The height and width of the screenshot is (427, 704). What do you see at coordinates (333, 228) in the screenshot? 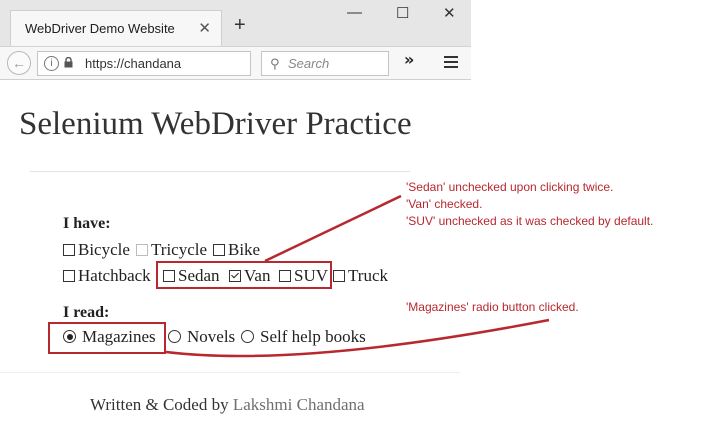
I see `checkbox-callout-line` at bounding box center [333, 228].